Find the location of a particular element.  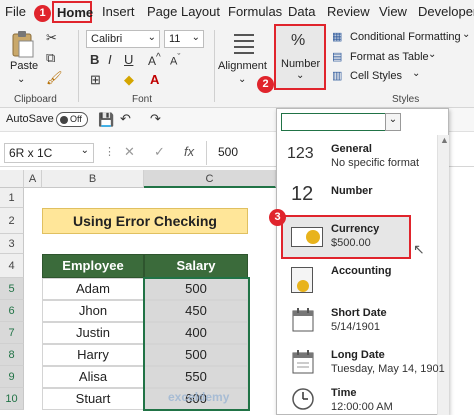

name-box: 6R x 1C ⌄ is located at coordinates (49, 153).